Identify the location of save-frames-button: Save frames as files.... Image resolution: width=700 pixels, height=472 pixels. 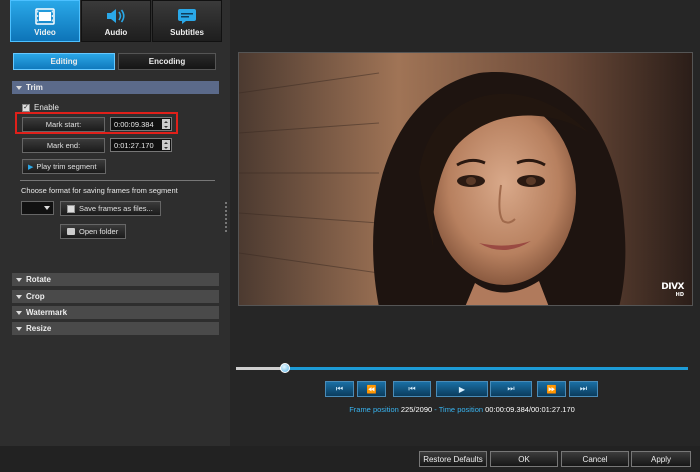
(110, 208).